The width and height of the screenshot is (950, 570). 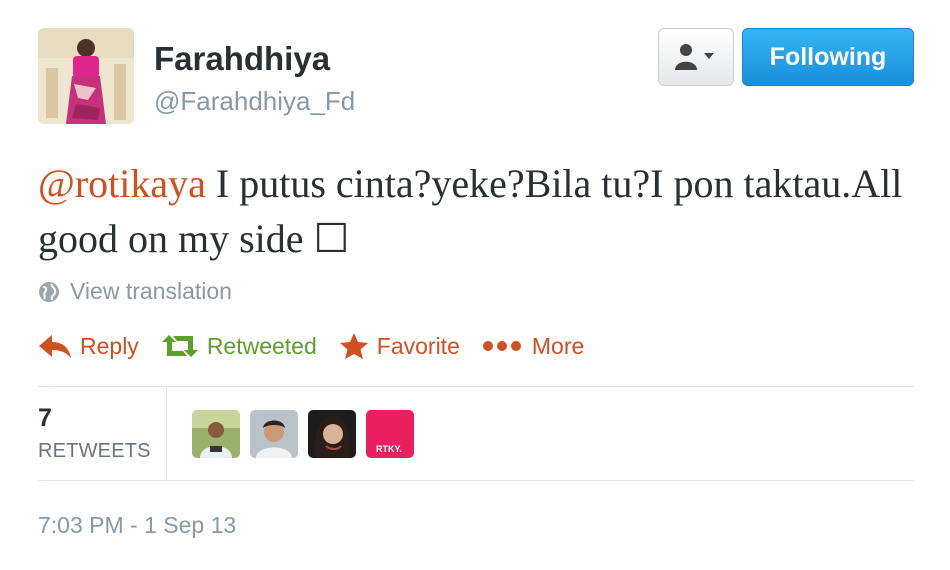 I want to click on user-avatar, so click(x=86, y=76).